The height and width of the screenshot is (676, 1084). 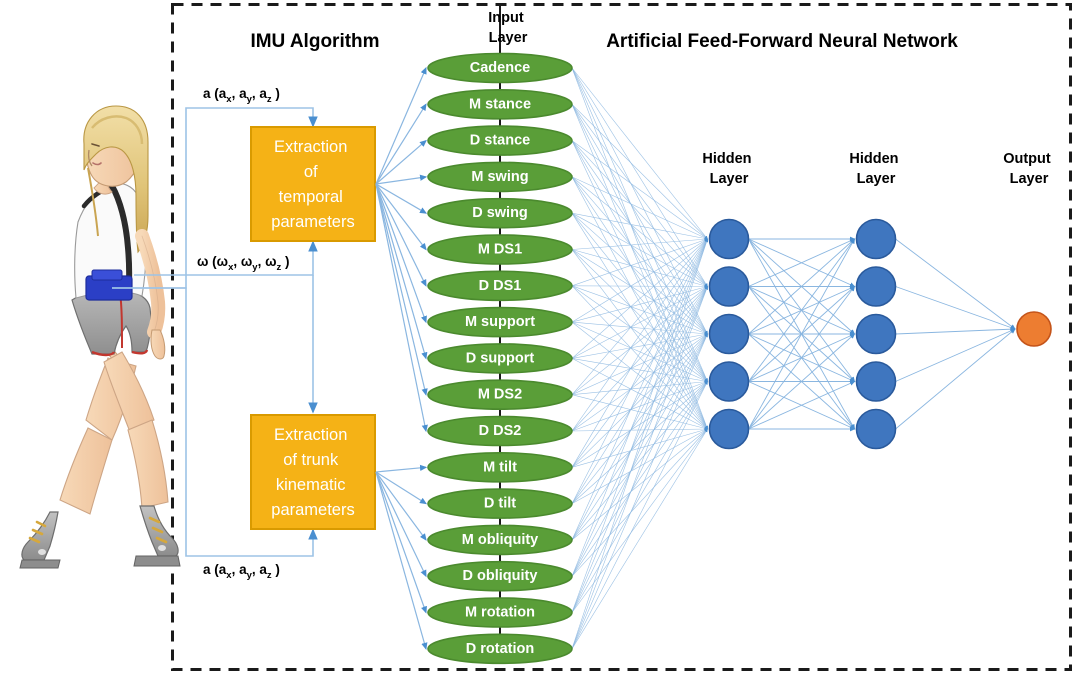 I want to click on input-node-label: M DS1, so click(x=500, y=250).